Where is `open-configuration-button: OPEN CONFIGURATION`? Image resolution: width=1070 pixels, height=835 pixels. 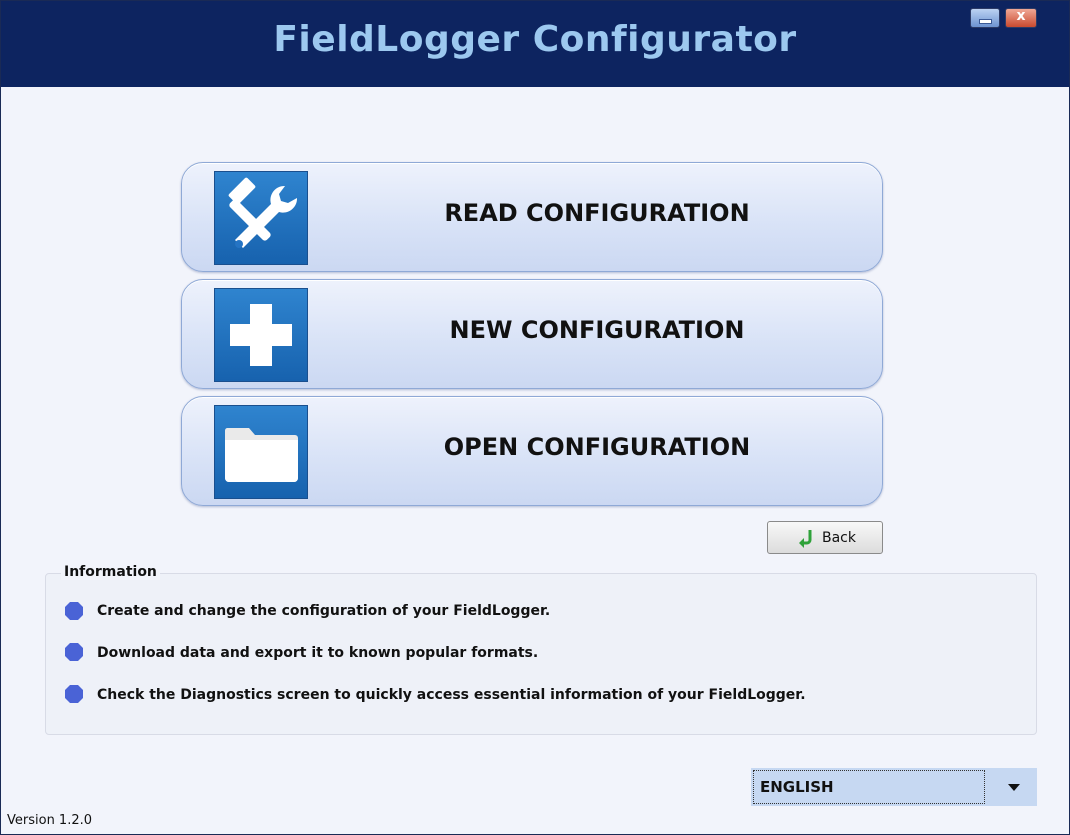 open-configuration-button: OPEN CONFIGURATION is located at coordinates (532, 451).